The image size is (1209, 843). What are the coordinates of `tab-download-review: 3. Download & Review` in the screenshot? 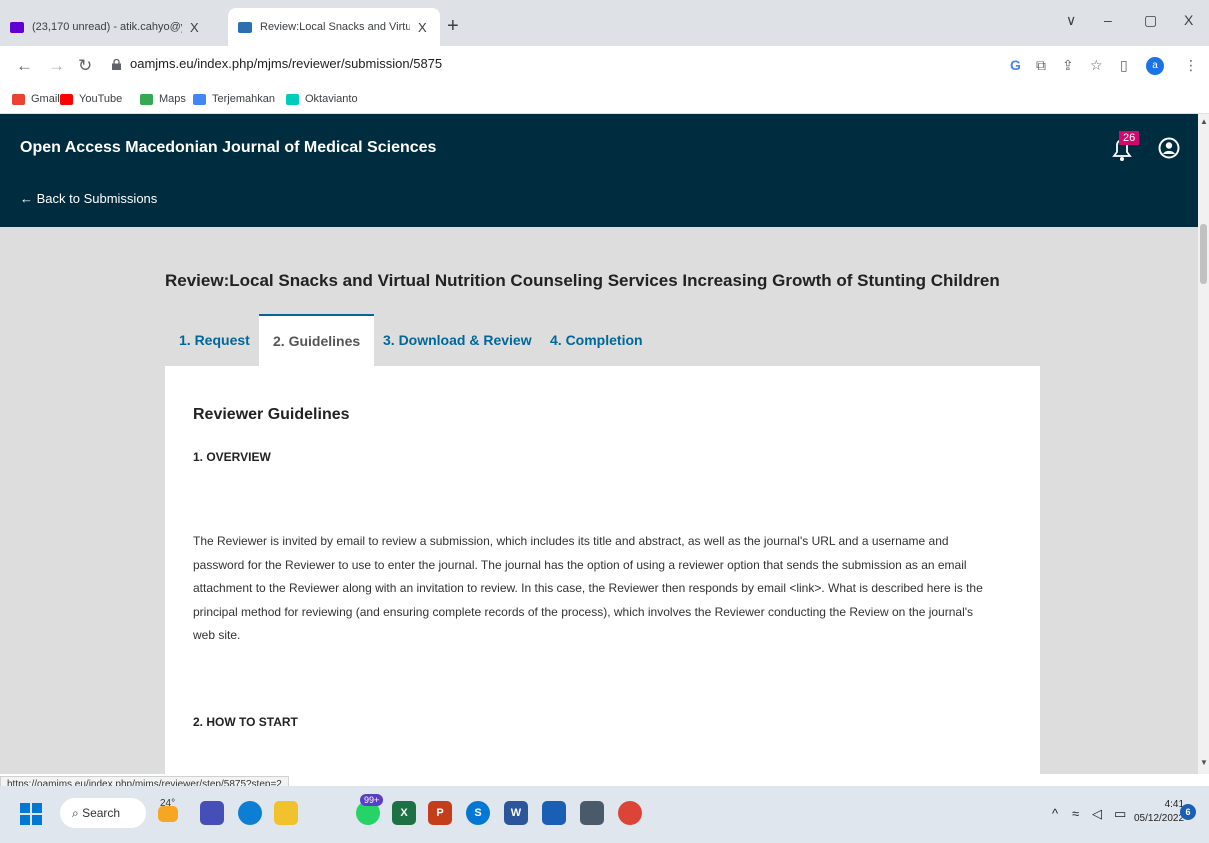 It's located at (457, 340).